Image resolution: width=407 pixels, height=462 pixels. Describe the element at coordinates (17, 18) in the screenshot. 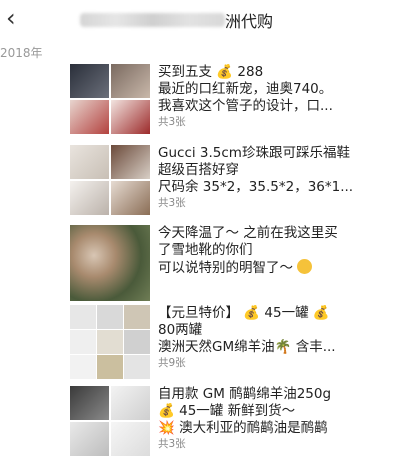

I see `chevron-left-icon: ‹` at that location.